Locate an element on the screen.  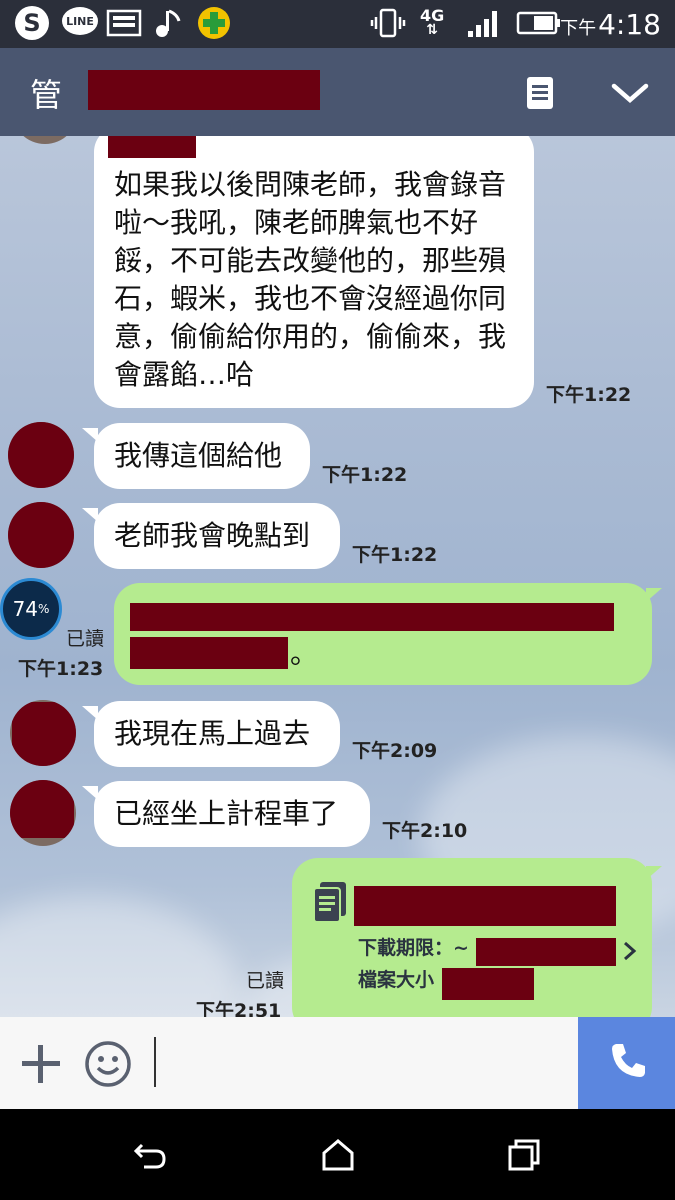
signal-icon is located at coordinates (485, 23).